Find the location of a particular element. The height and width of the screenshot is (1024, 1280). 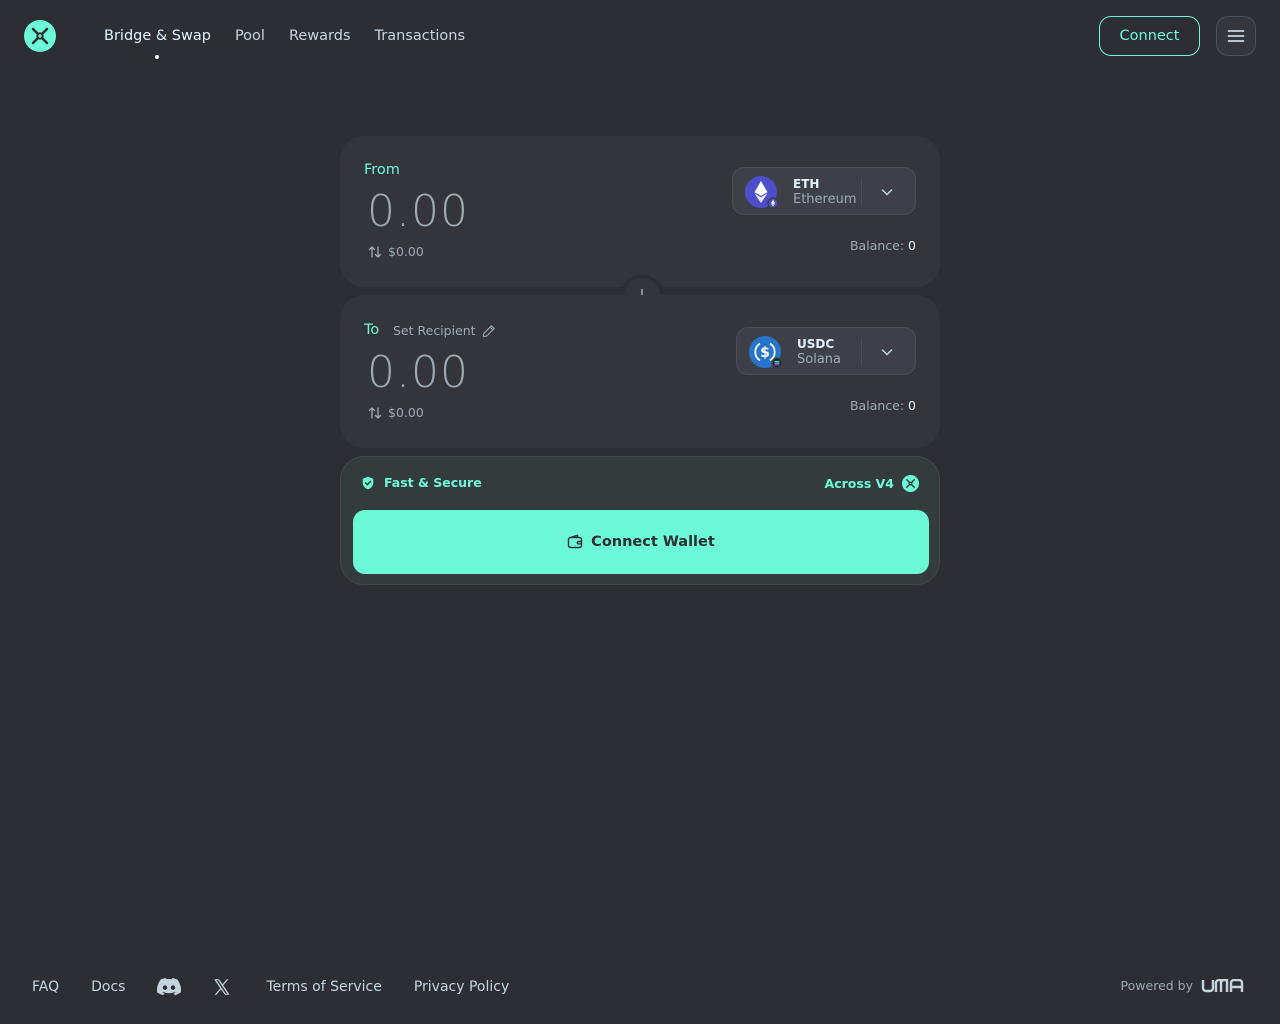

from-amount-input: 0.00 is located at coordinates (418, 211).